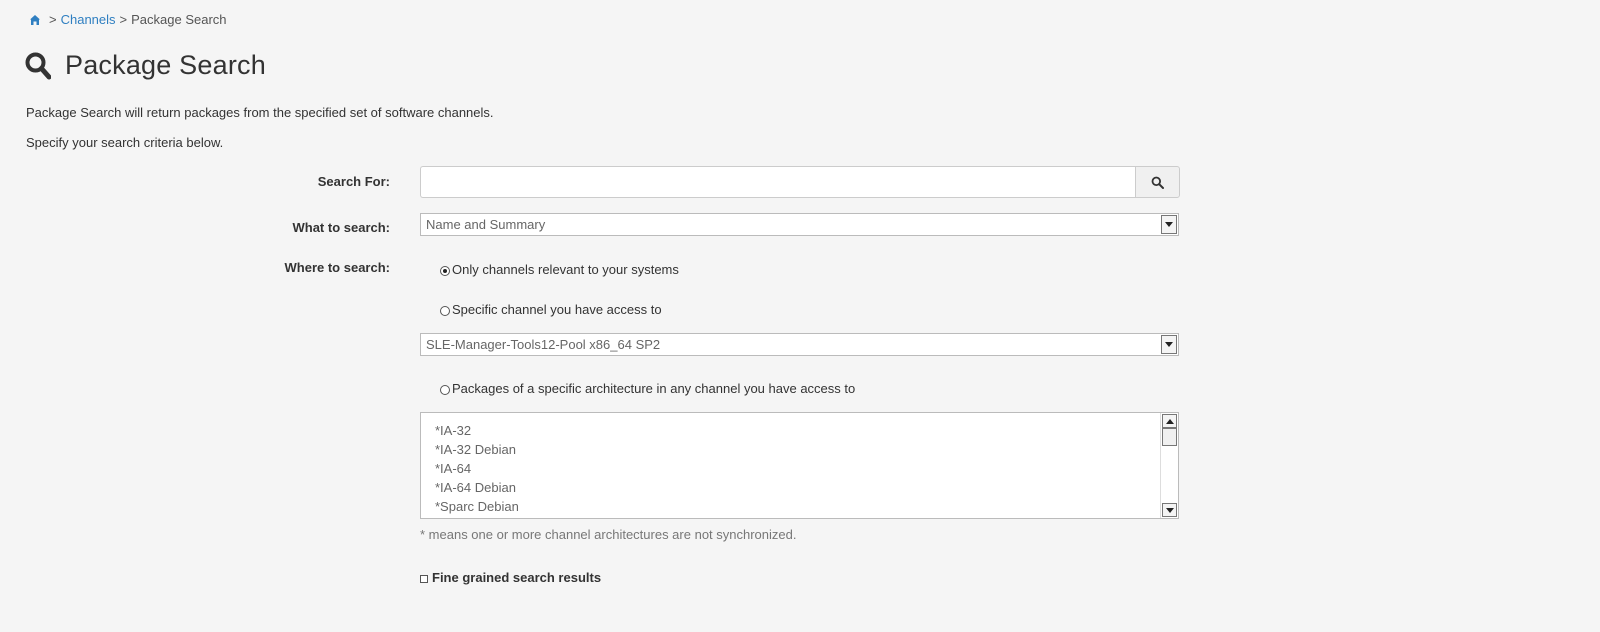 This screenshot has height=632, width=1600. What do you see at coordinates (179, 19) in the screenshot?
I see `breadcrumb-current: Package Search` at bounding box center [179, 19].